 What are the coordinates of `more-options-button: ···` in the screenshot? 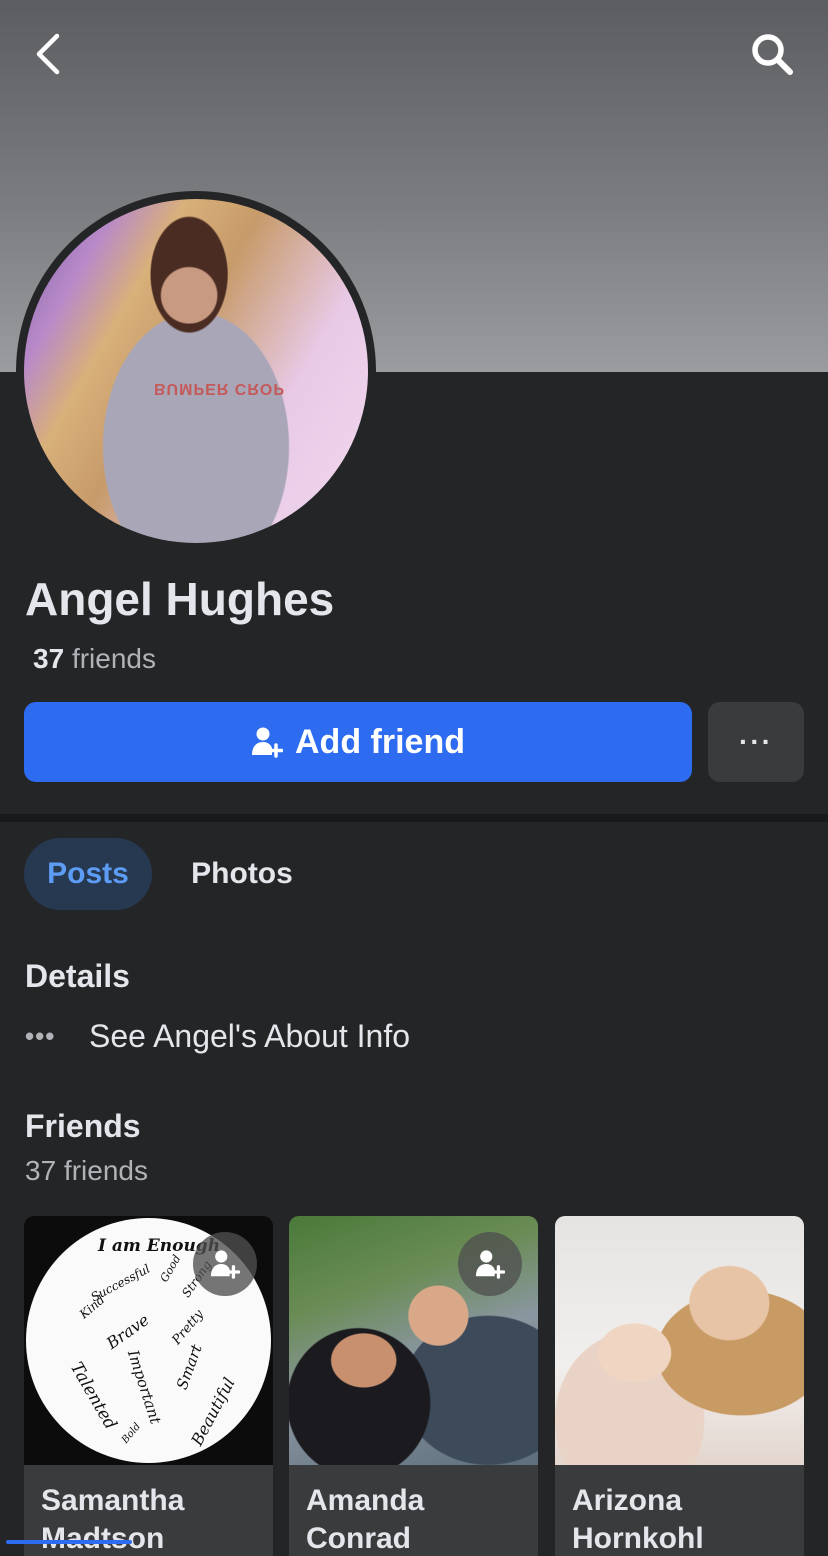 It's located at (756, 742).